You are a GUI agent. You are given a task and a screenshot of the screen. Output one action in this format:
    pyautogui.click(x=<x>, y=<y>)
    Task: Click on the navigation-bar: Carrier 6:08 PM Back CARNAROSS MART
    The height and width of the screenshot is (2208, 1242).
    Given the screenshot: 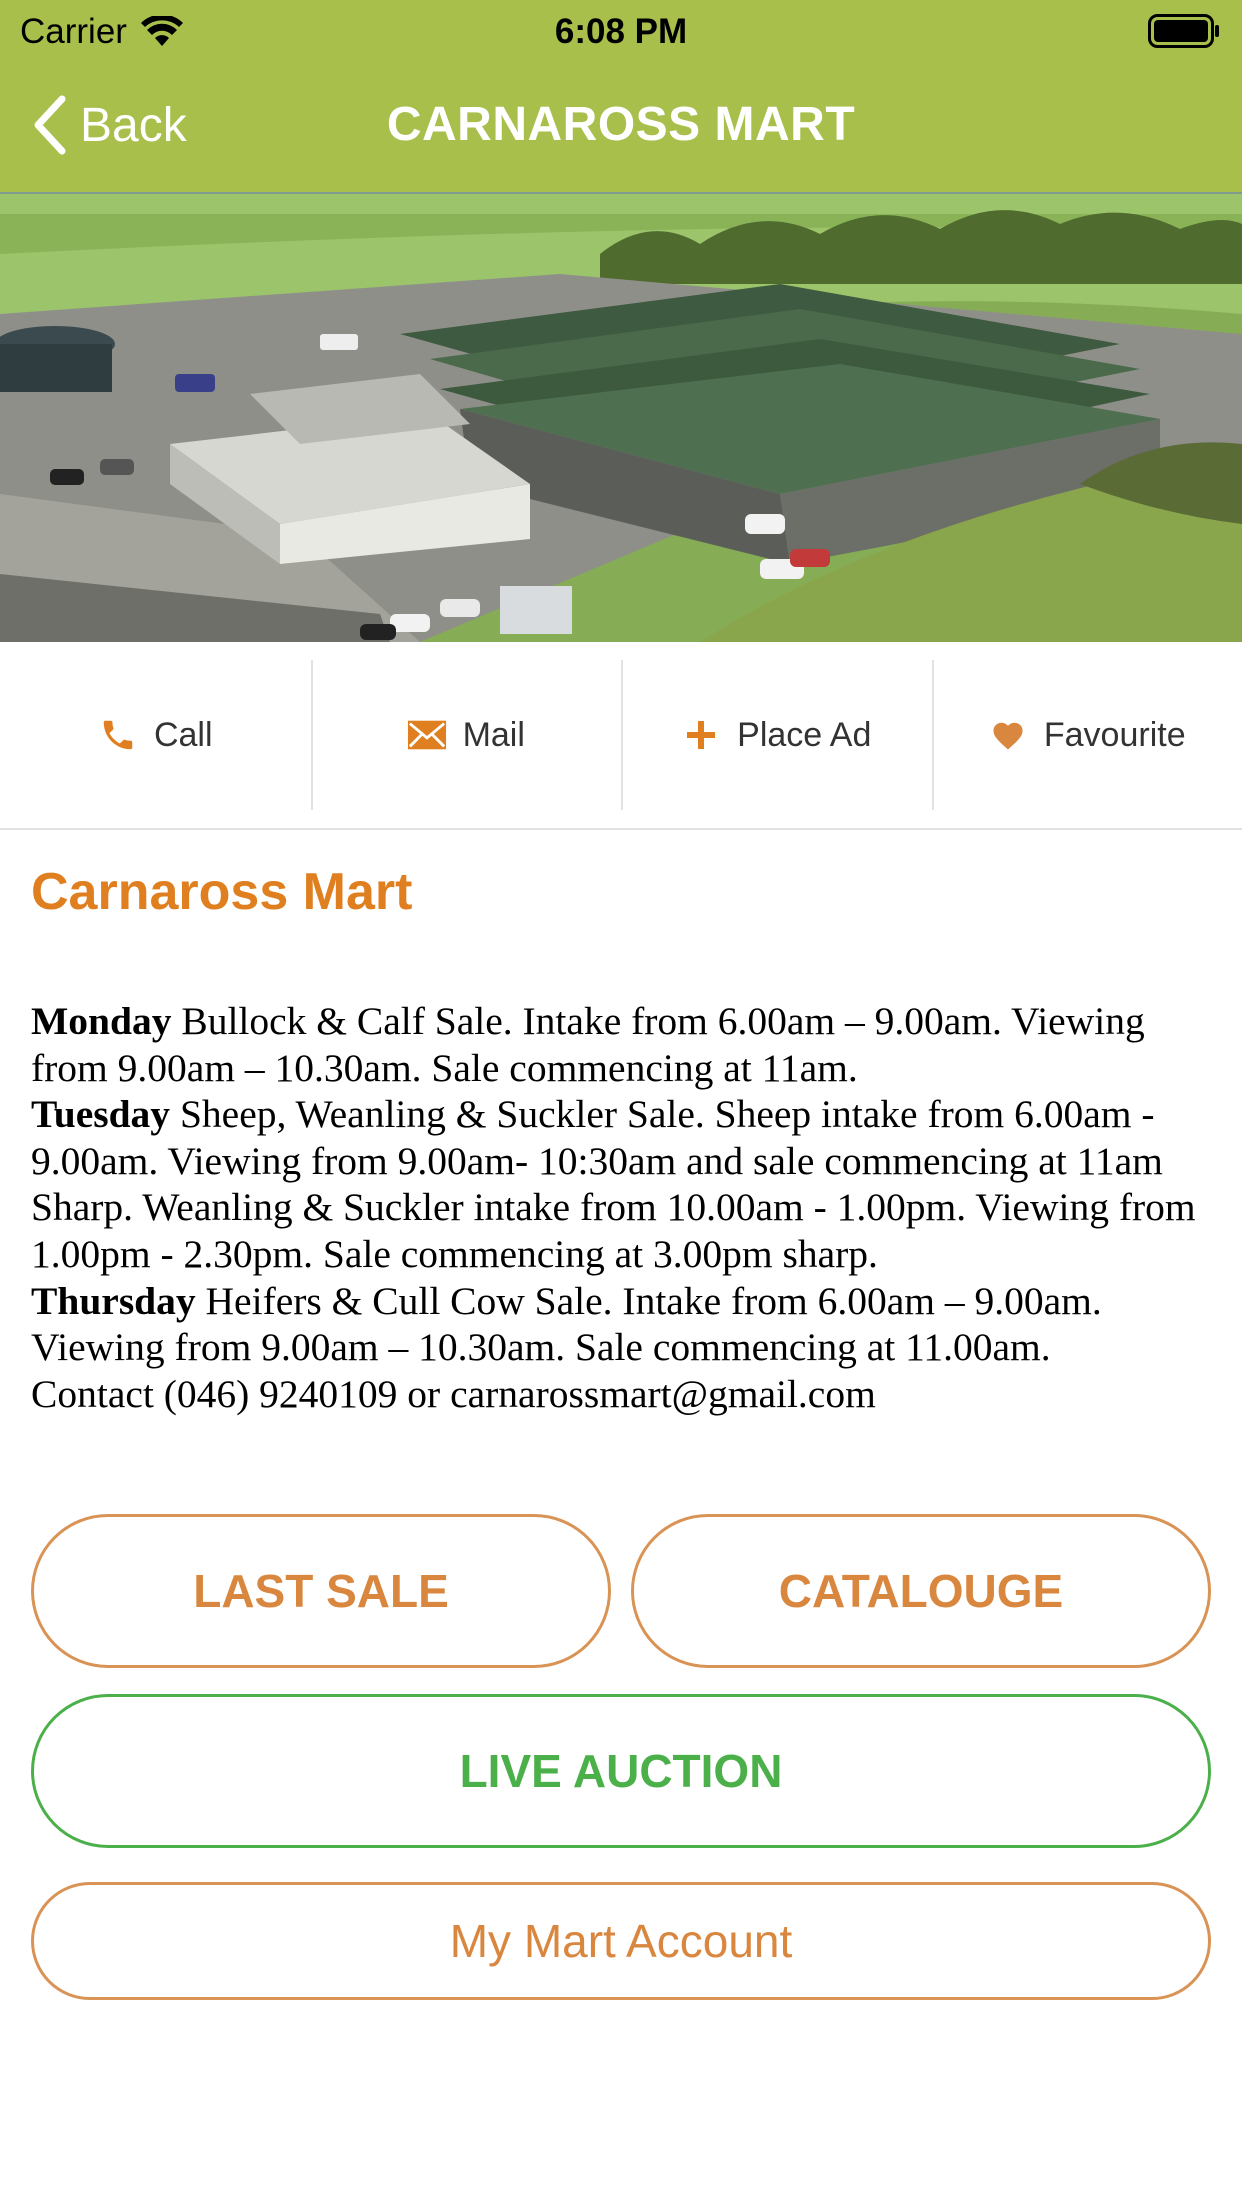 What is the action you would take?
    pyautogui.click(x=621, y=97)
    